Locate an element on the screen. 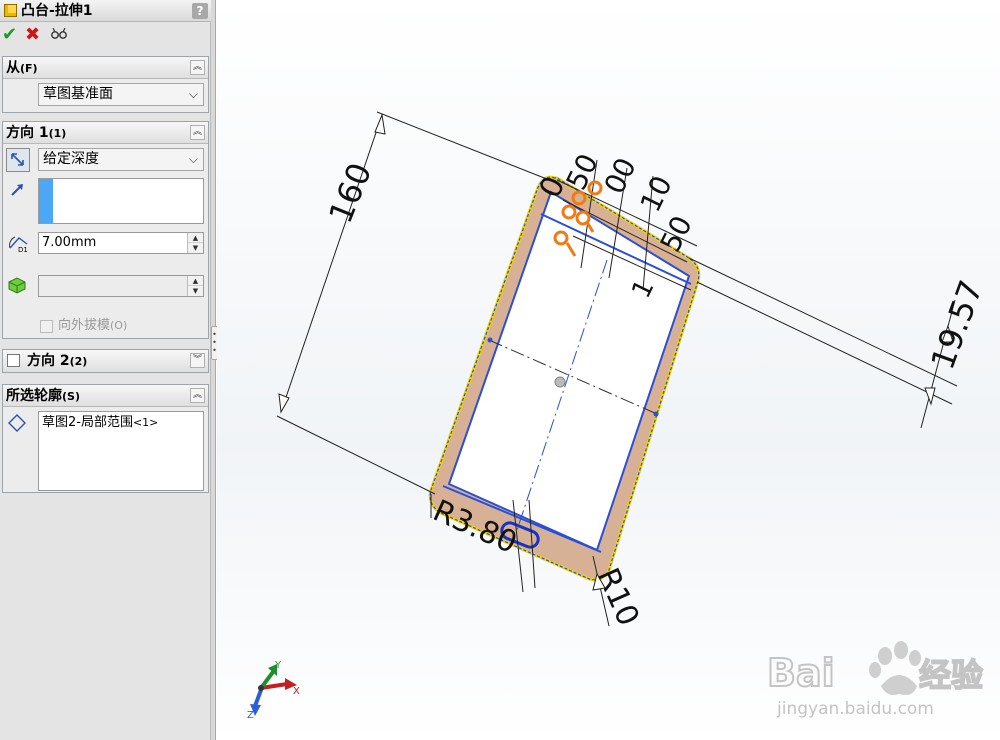 The image size is (1000, 740). direction1-group-title: 方向 1 is located at coordinates (27, 133).